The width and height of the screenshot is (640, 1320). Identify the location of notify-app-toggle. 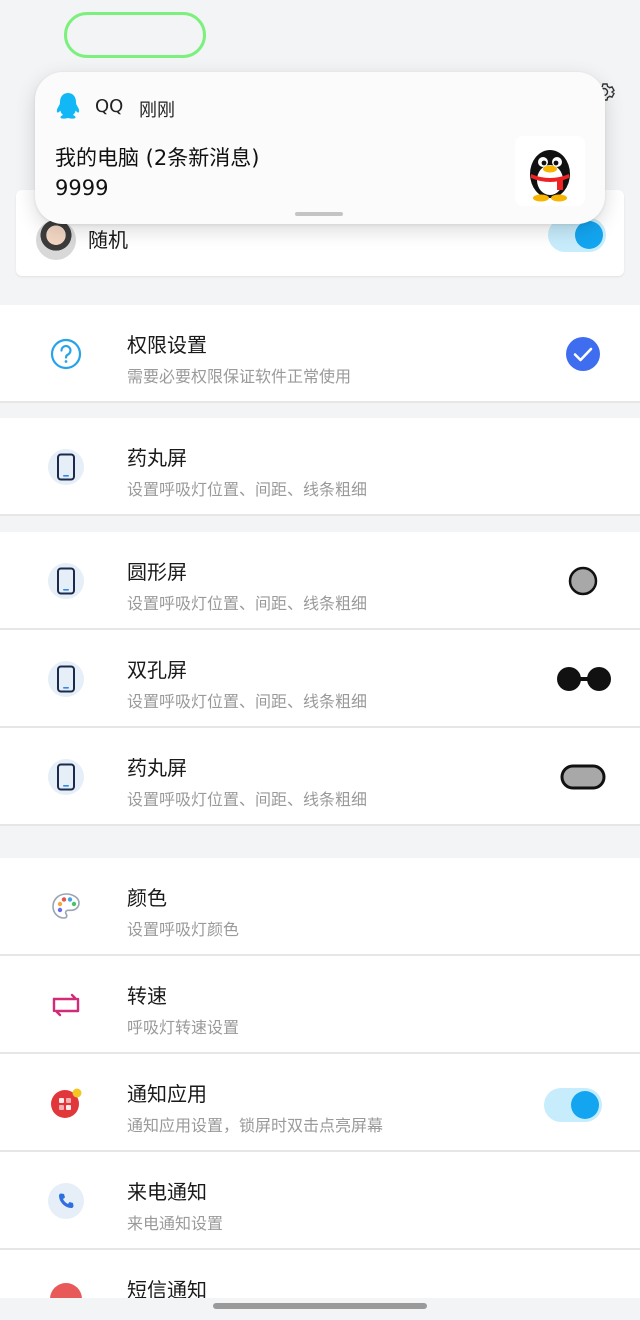
(573, 1105).